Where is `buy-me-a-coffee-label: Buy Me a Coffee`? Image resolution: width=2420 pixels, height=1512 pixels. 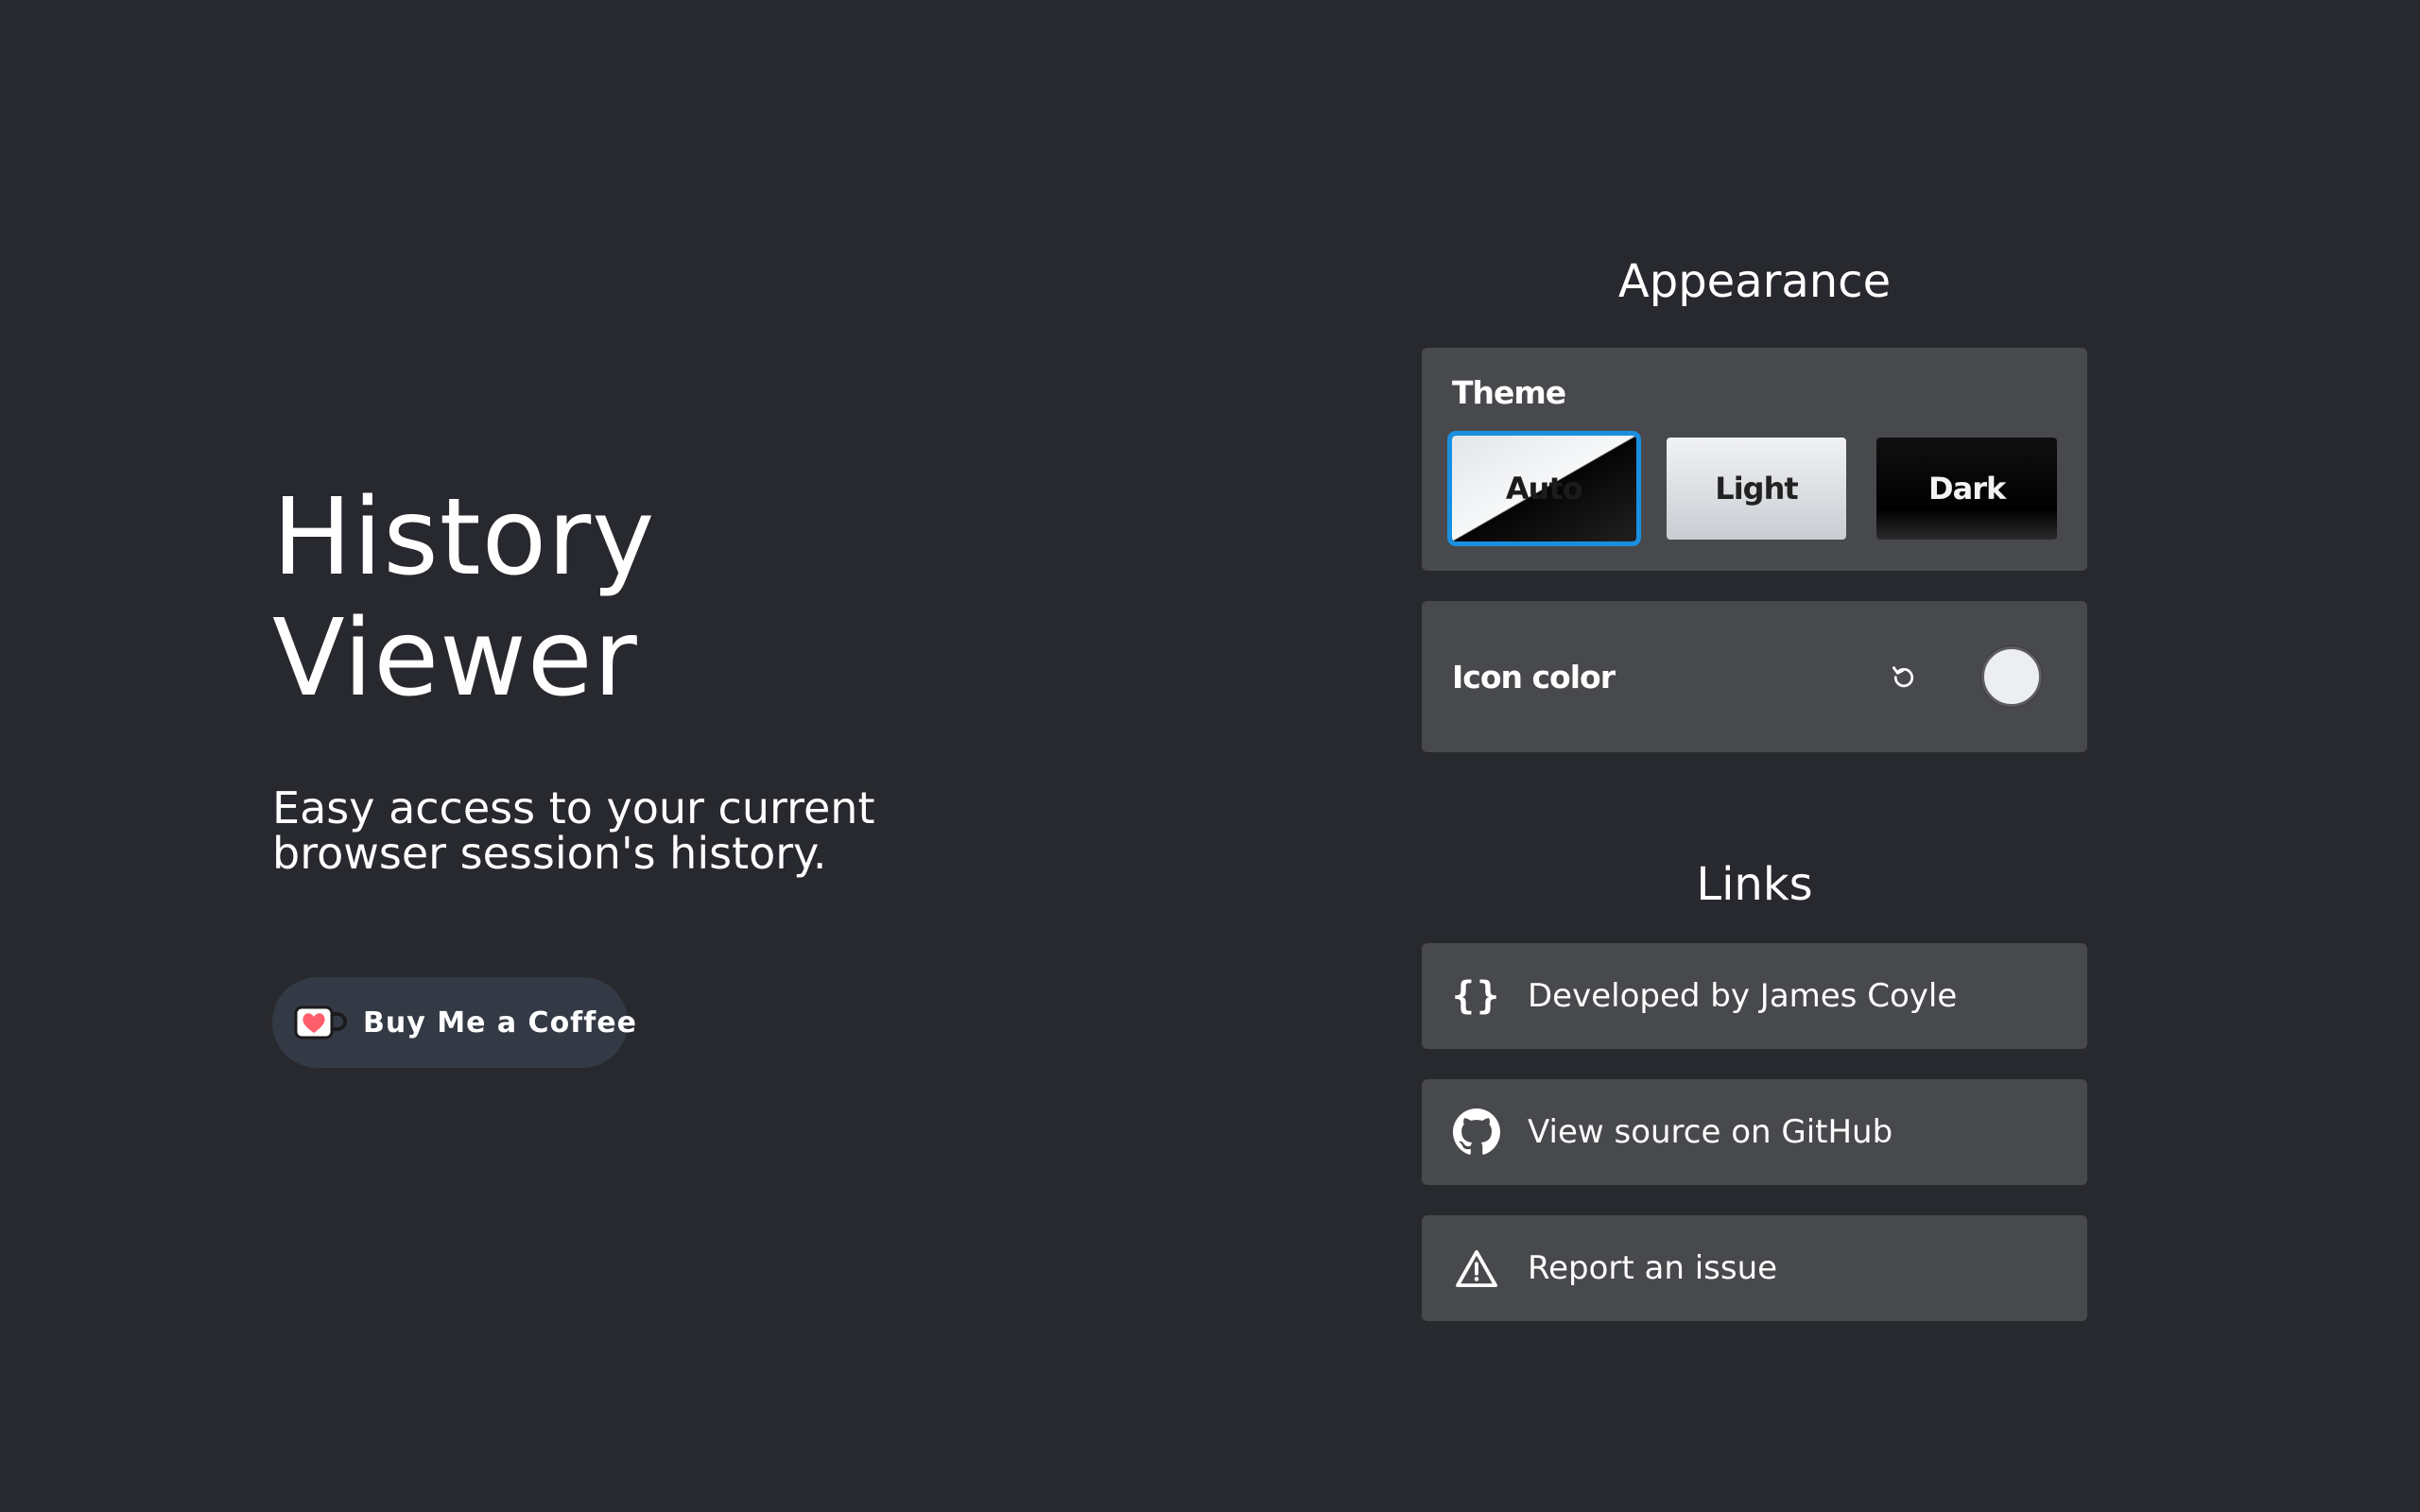
buy-me-a-coffee-label: Buy Me a Coffee is located at coordinates (500, 1022).